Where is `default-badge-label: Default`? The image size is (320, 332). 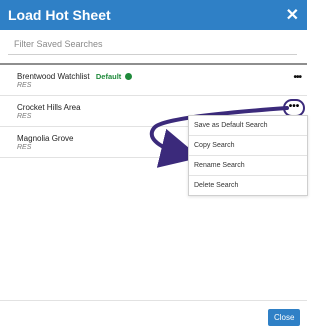 default-badge-label: Default is located at coordinates (108, 76).